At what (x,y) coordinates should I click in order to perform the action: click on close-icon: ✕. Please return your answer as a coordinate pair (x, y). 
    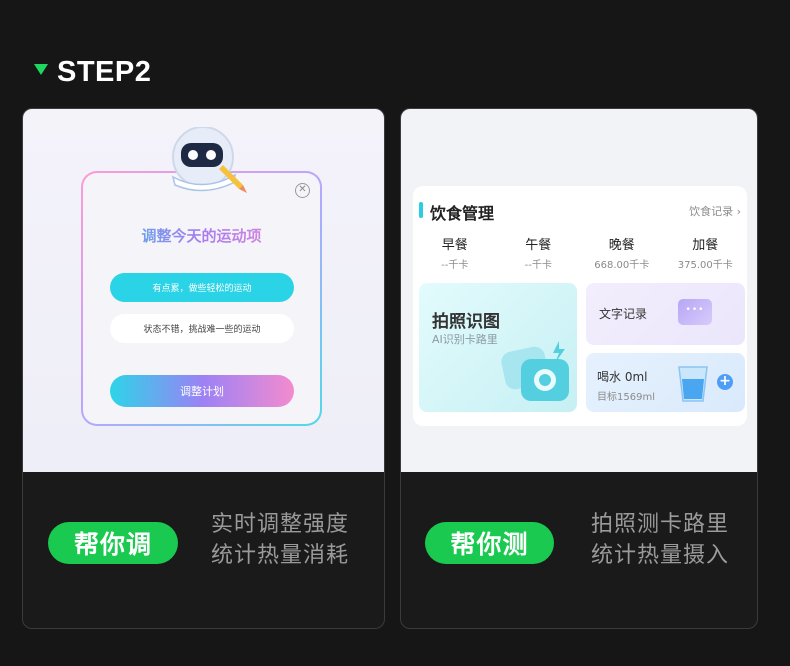
    Looking at the image, I should click on (302, 190).